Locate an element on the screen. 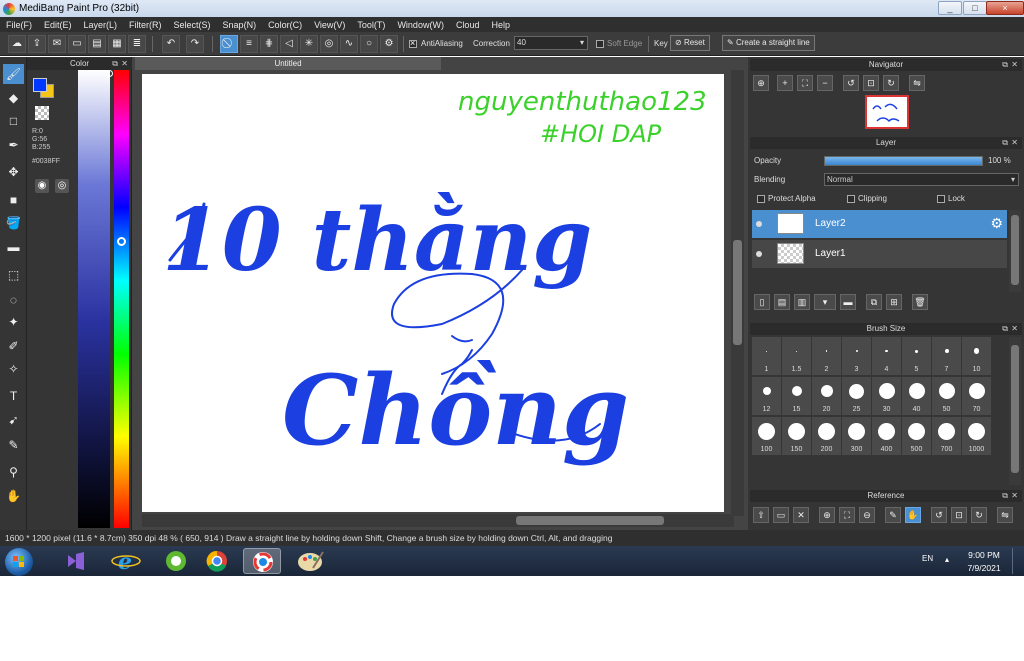  taskbar-medibang is located at coordinates (262, 561).